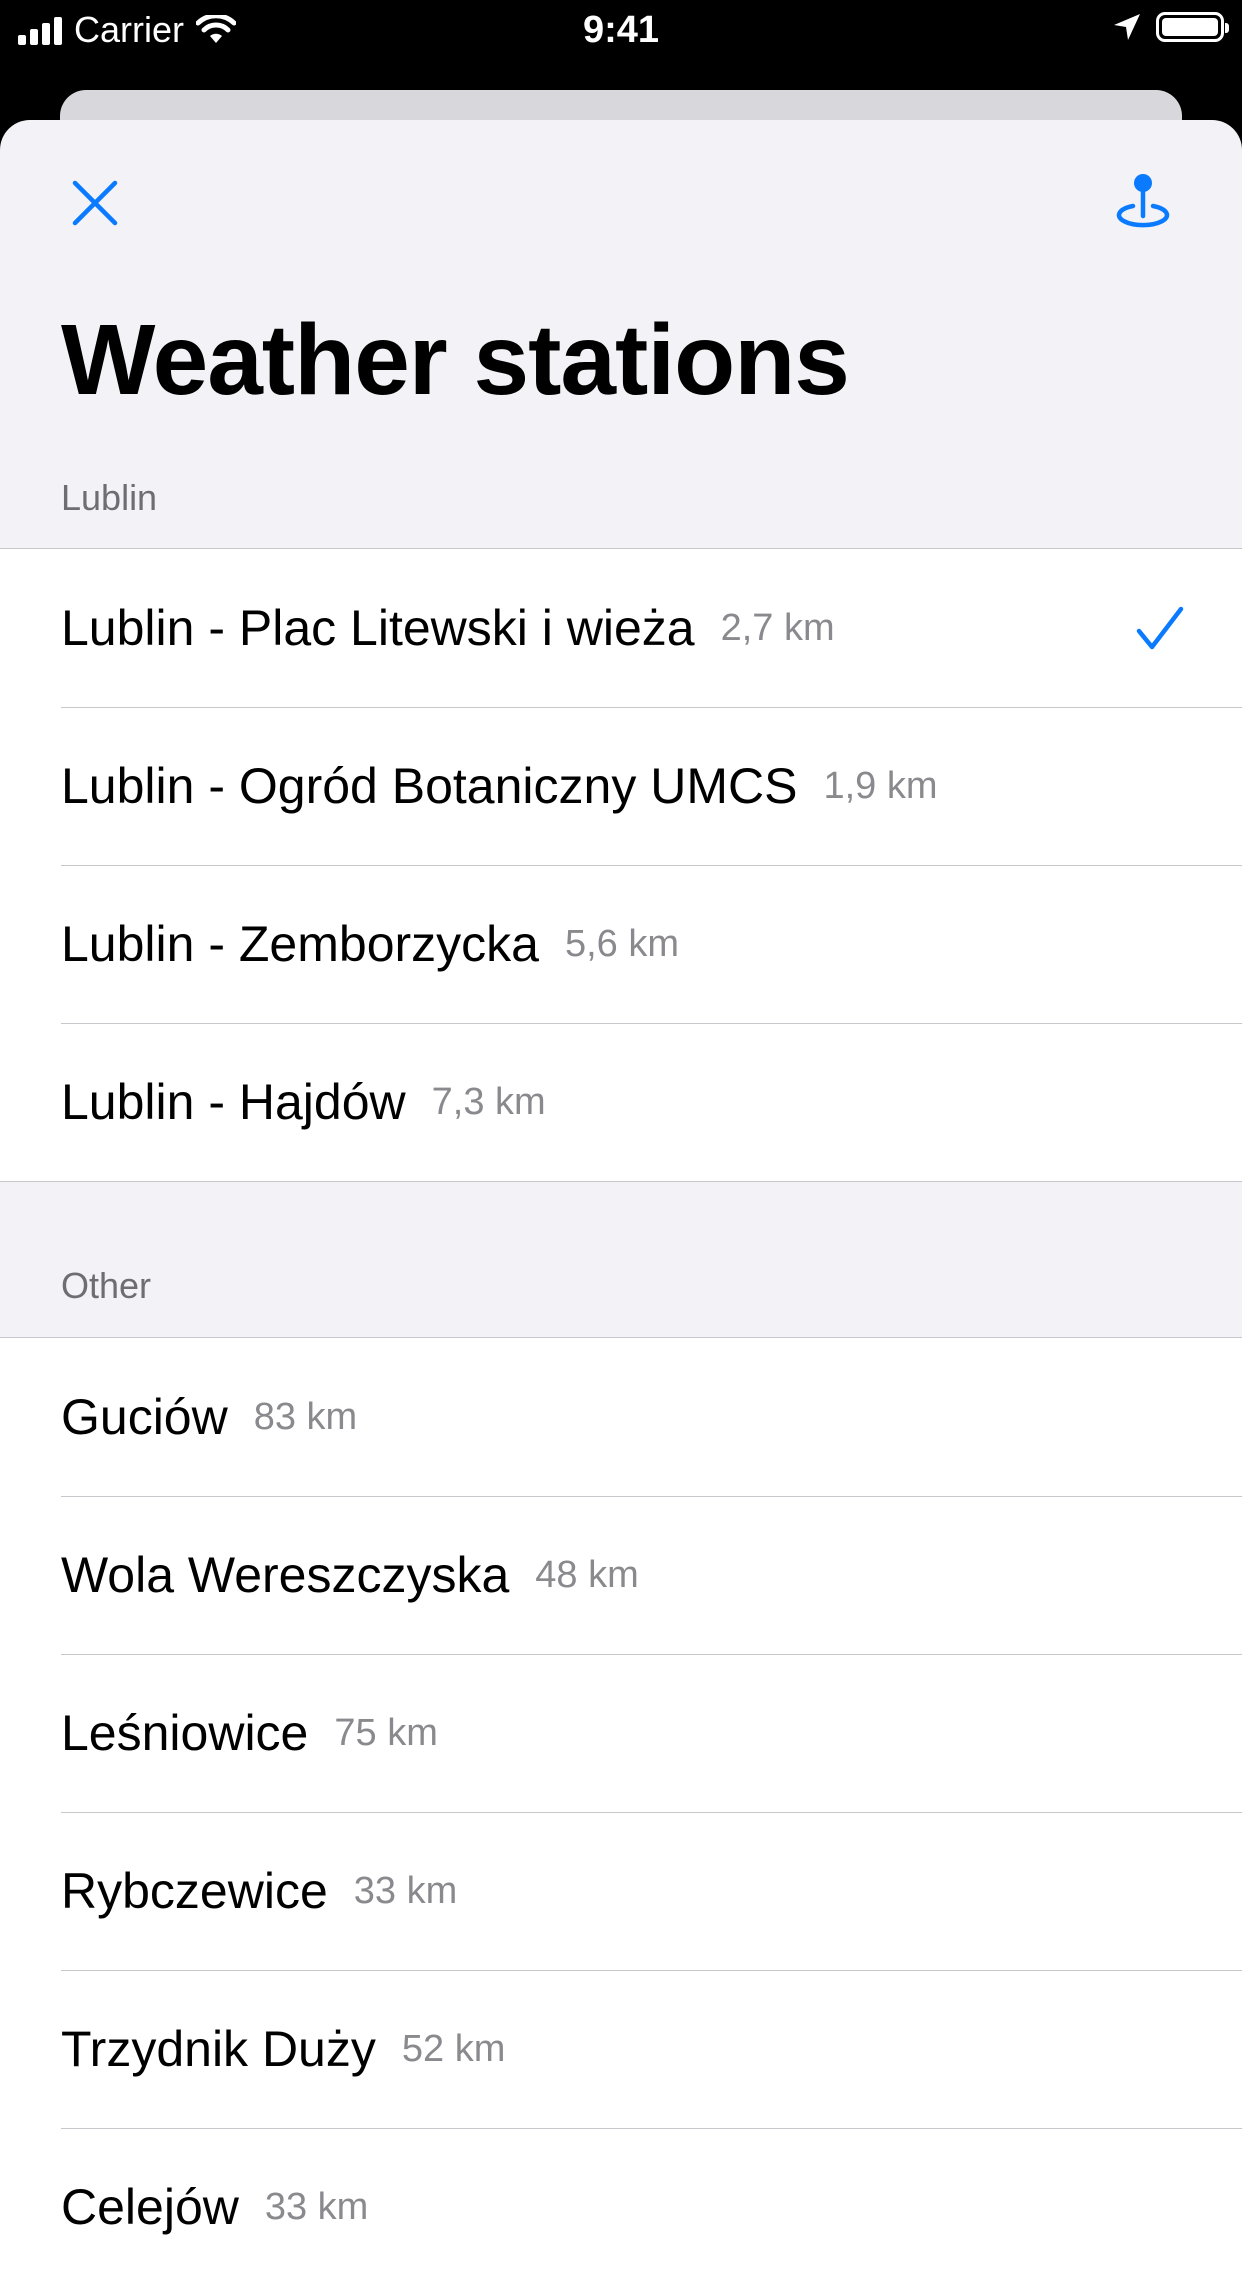 The image size is (1242, 2286). I want to click on station-distance: 52 km, so click(453, 2049).